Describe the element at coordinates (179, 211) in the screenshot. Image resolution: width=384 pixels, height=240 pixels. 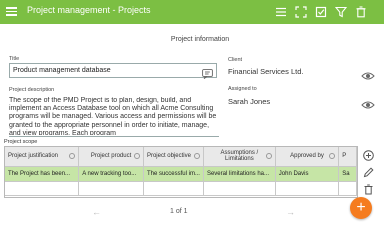
I see `page-indicator: 1 of 1` at that location.